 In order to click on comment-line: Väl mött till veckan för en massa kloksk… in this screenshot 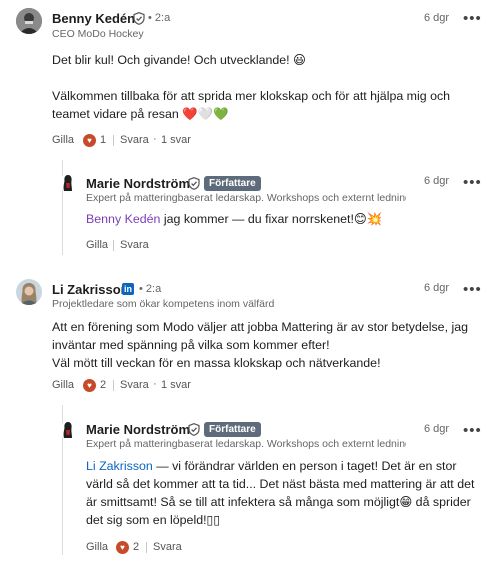, I will do `click(216, 363)`.